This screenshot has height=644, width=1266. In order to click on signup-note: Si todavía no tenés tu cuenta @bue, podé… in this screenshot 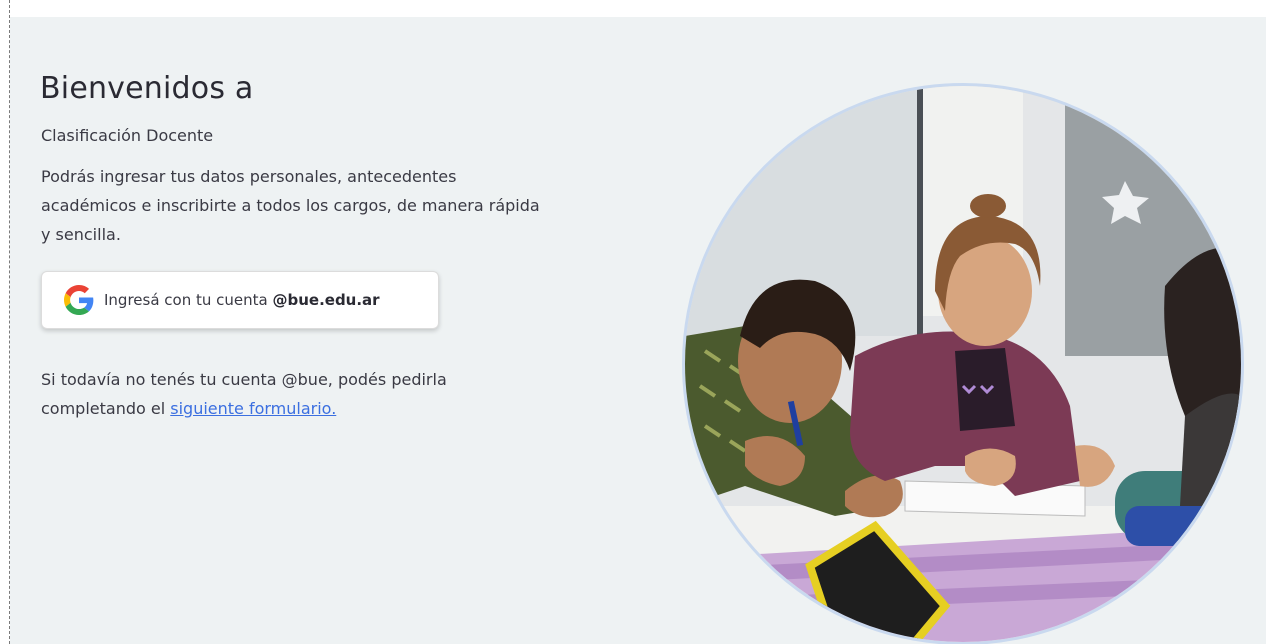, I will do `click(271, 394)`.